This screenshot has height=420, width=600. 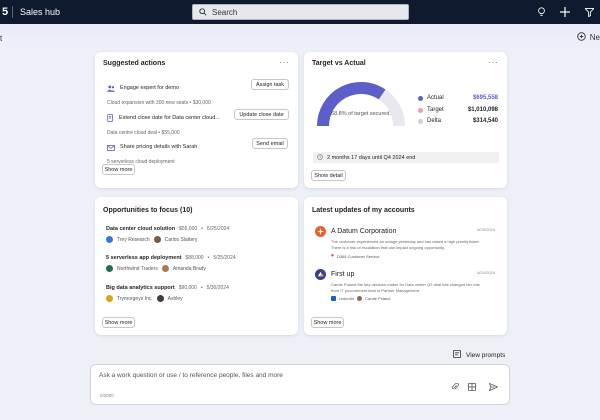 What do you see at coordinates (181, 239) in the screenshot?
I see `person-name: Carlos Slattery` at bounding box center [181, 239].